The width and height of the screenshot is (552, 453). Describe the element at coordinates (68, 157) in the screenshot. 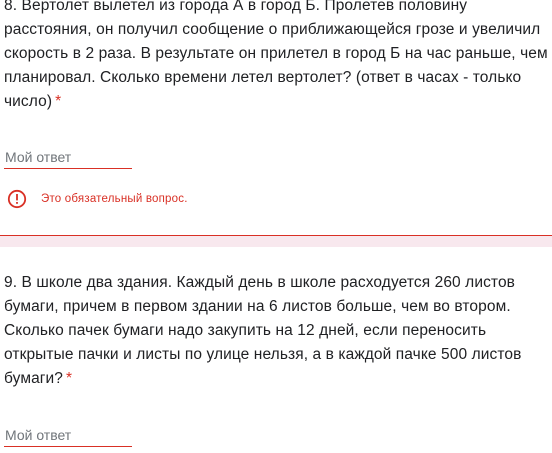

I see `answer-input-q8` at that location.